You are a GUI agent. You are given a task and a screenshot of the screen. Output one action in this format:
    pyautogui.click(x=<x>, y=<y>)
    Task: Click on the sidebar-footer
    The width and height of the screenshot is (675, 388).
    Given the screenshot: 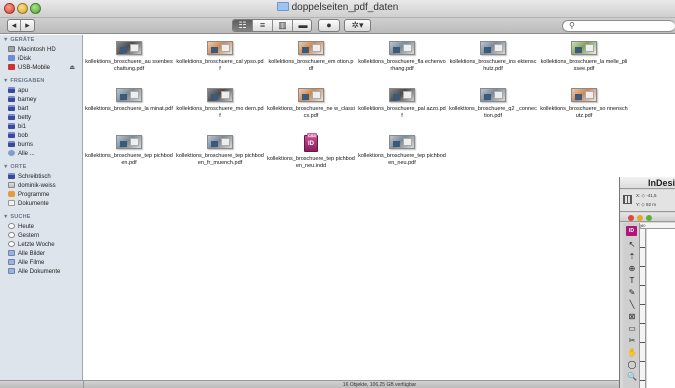 What is the action you would take?
    pyautogui.click(x=42, y=384)
    